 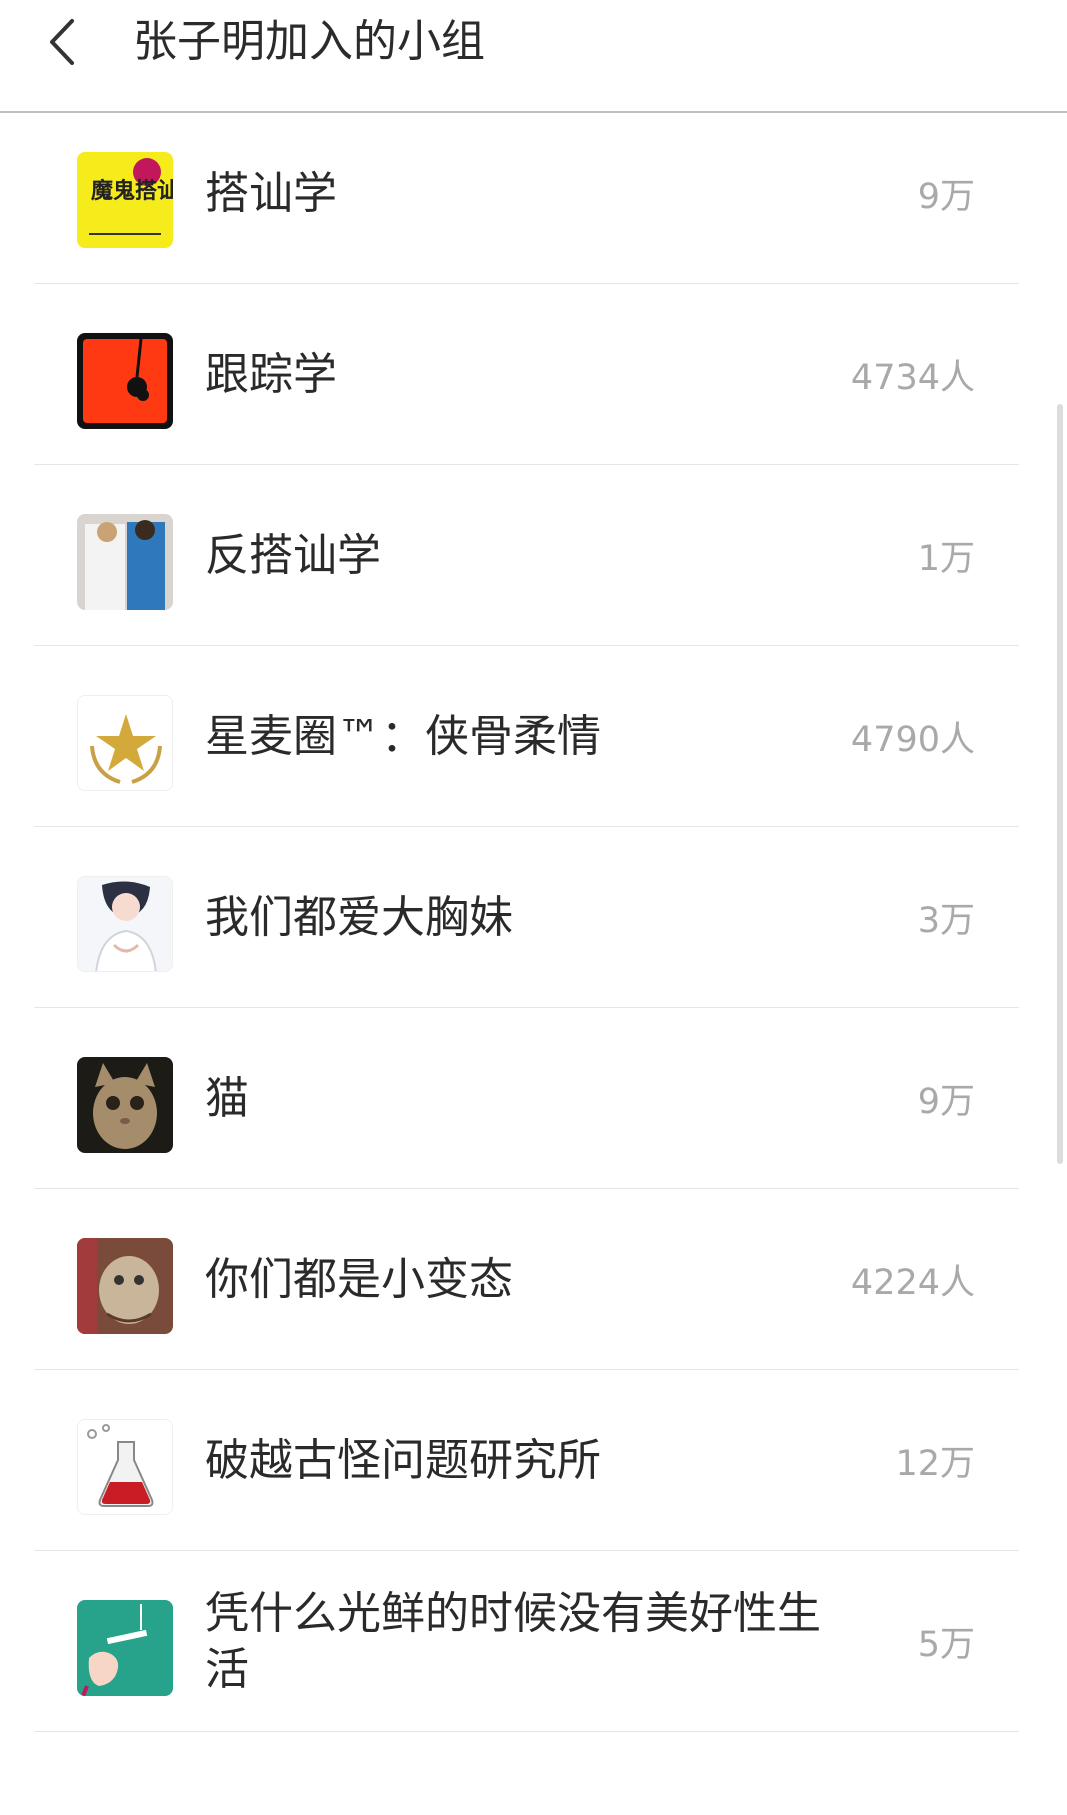 What do you see at coordinates (513, 1641) in the screenshot?
I see `group-name: 凭什么光鲜的时候没有美好性生活` at bounding box center [513, 1641].